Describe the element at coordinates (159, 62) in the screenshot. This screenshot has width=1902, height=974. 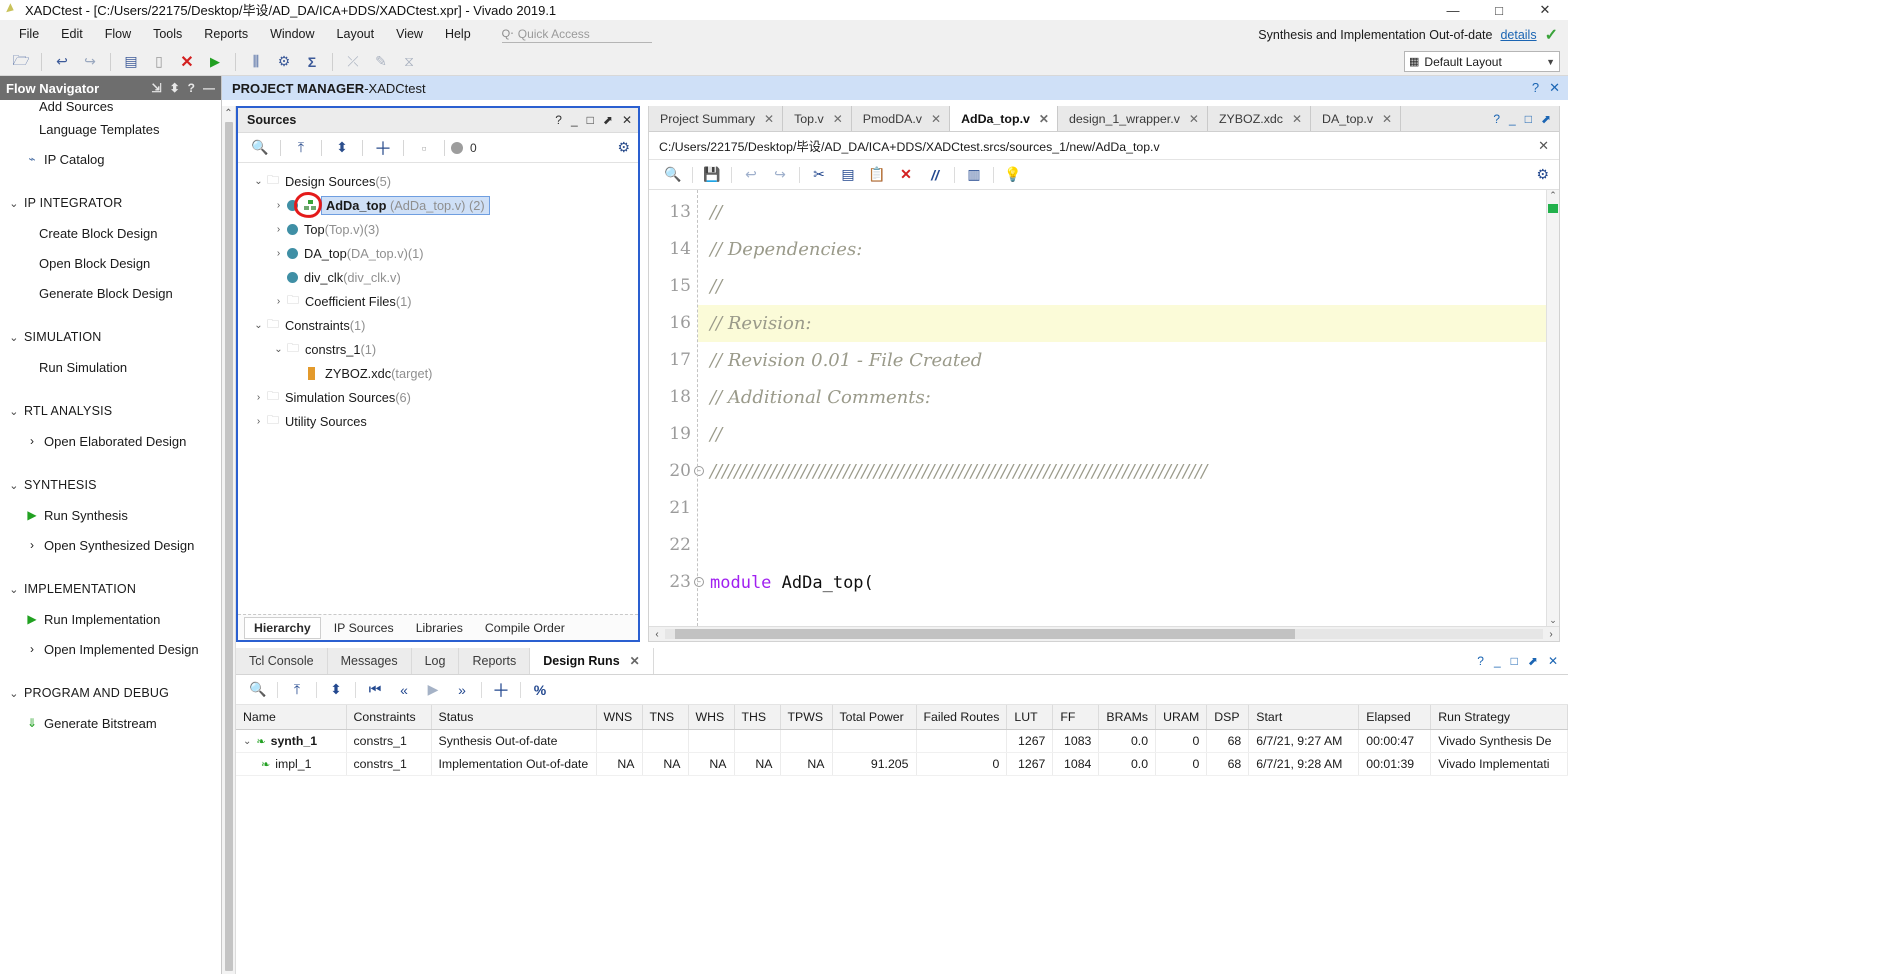
I see `window-icon: ▯` at that location.